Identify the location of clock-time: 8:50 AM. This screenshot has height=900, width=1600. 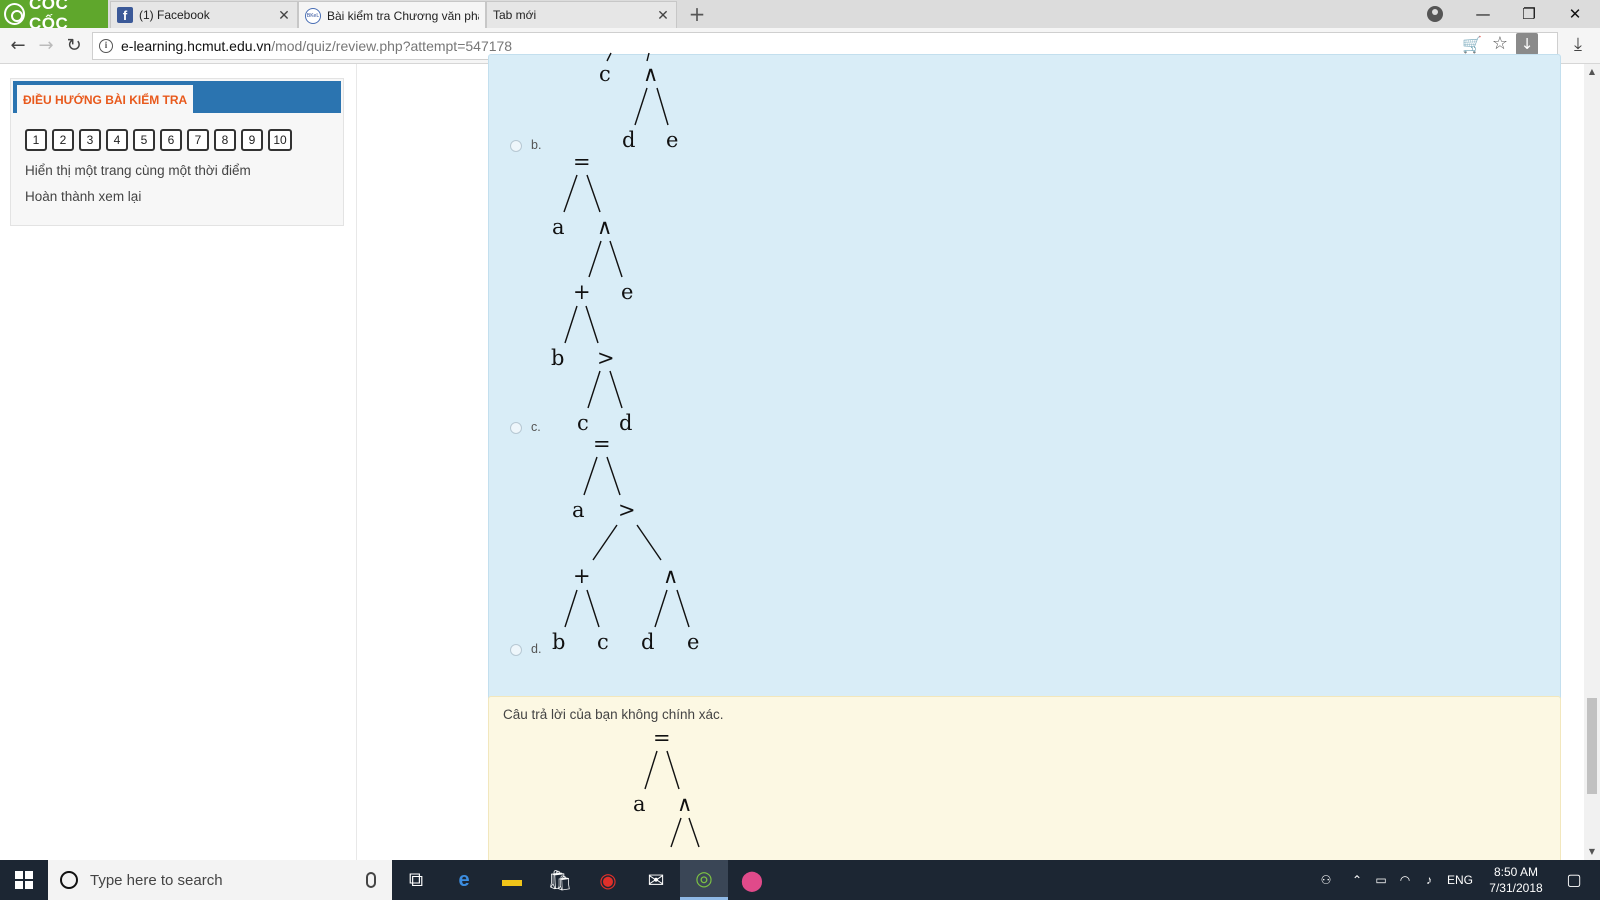
(1516, 872).